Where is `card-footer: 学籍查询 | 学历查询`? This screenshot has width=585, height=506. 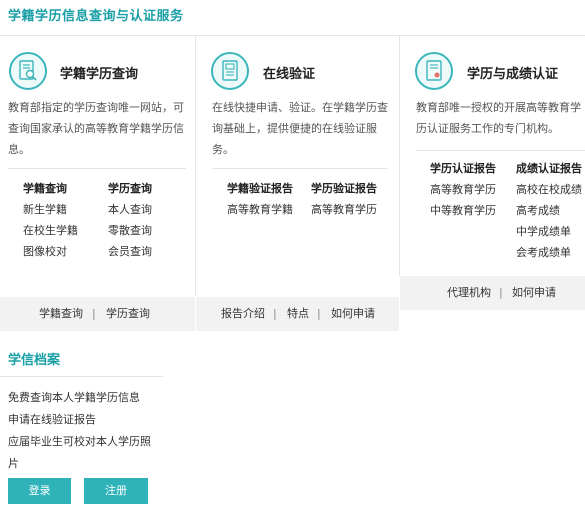 card-footer: 学籍查询 | 学历查询 is located at coordinates (97, 314).